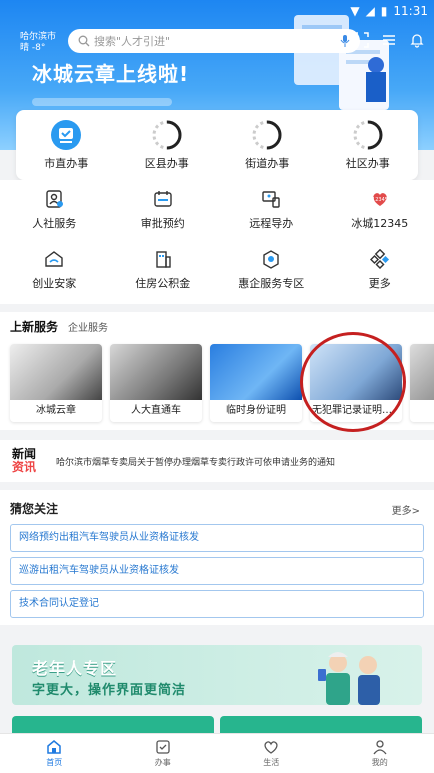 The image size is (434, 773). I want to click on microphone-icon, so click(345, 41).